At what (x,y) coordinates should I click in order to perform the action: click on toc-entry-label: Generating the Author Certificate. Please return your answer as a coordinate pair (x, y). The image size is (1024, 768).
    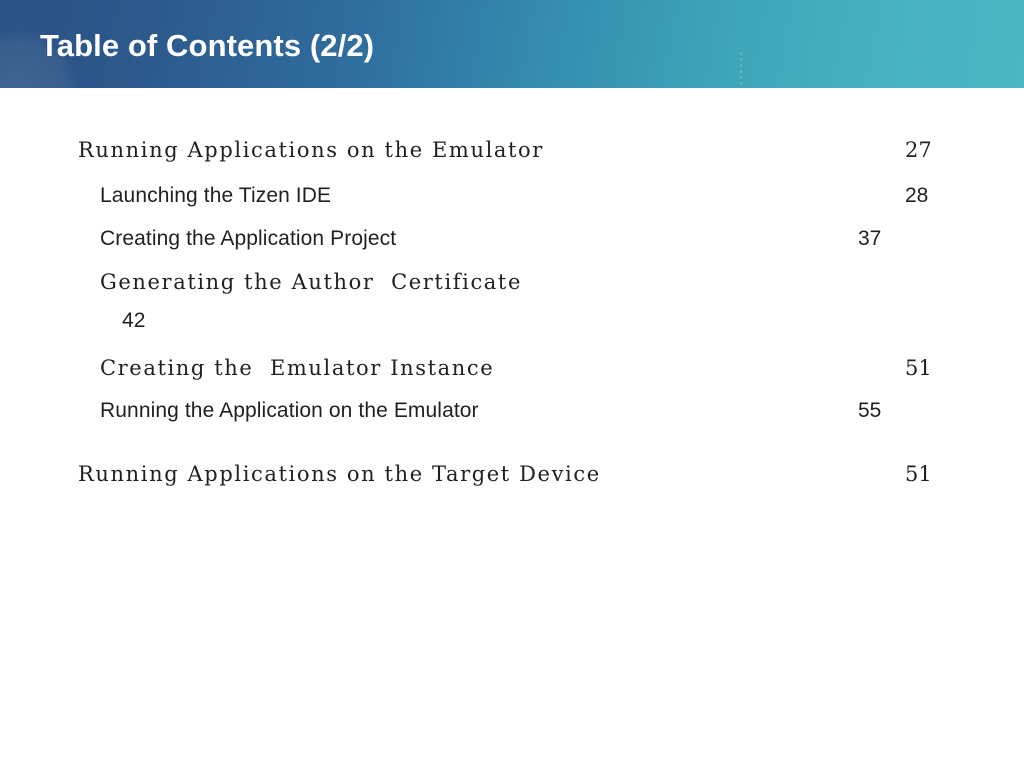
    Looking at the image, I should click on (311, 282).